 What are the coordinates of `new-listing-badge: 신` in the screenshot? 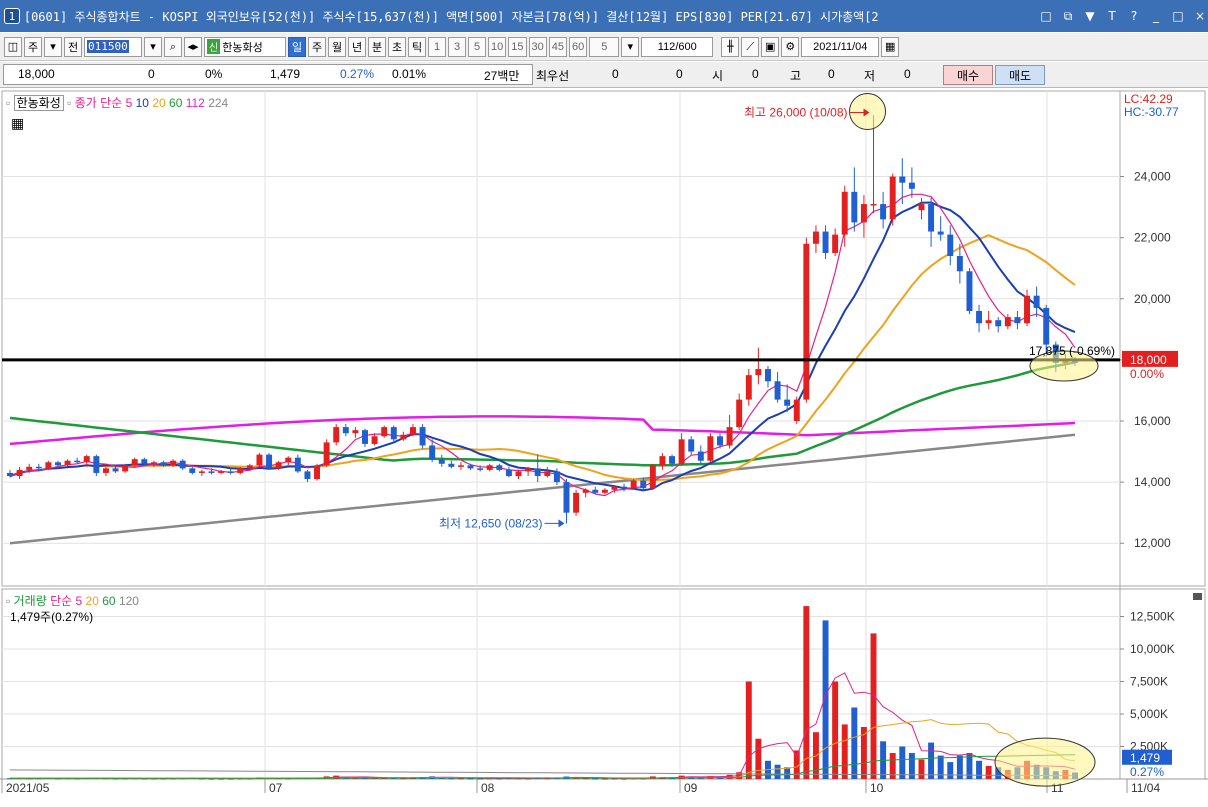 It's located at (214, 46).